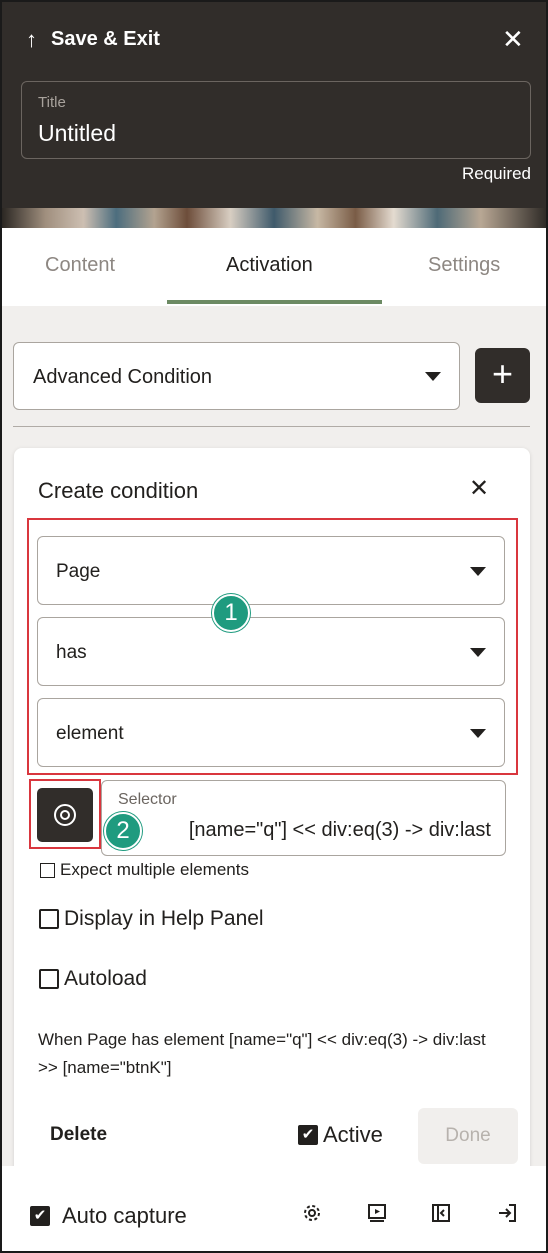  Describe the element at coordinates (274, 302) in the screenshot. I see `active-tab-indicator` at that location.